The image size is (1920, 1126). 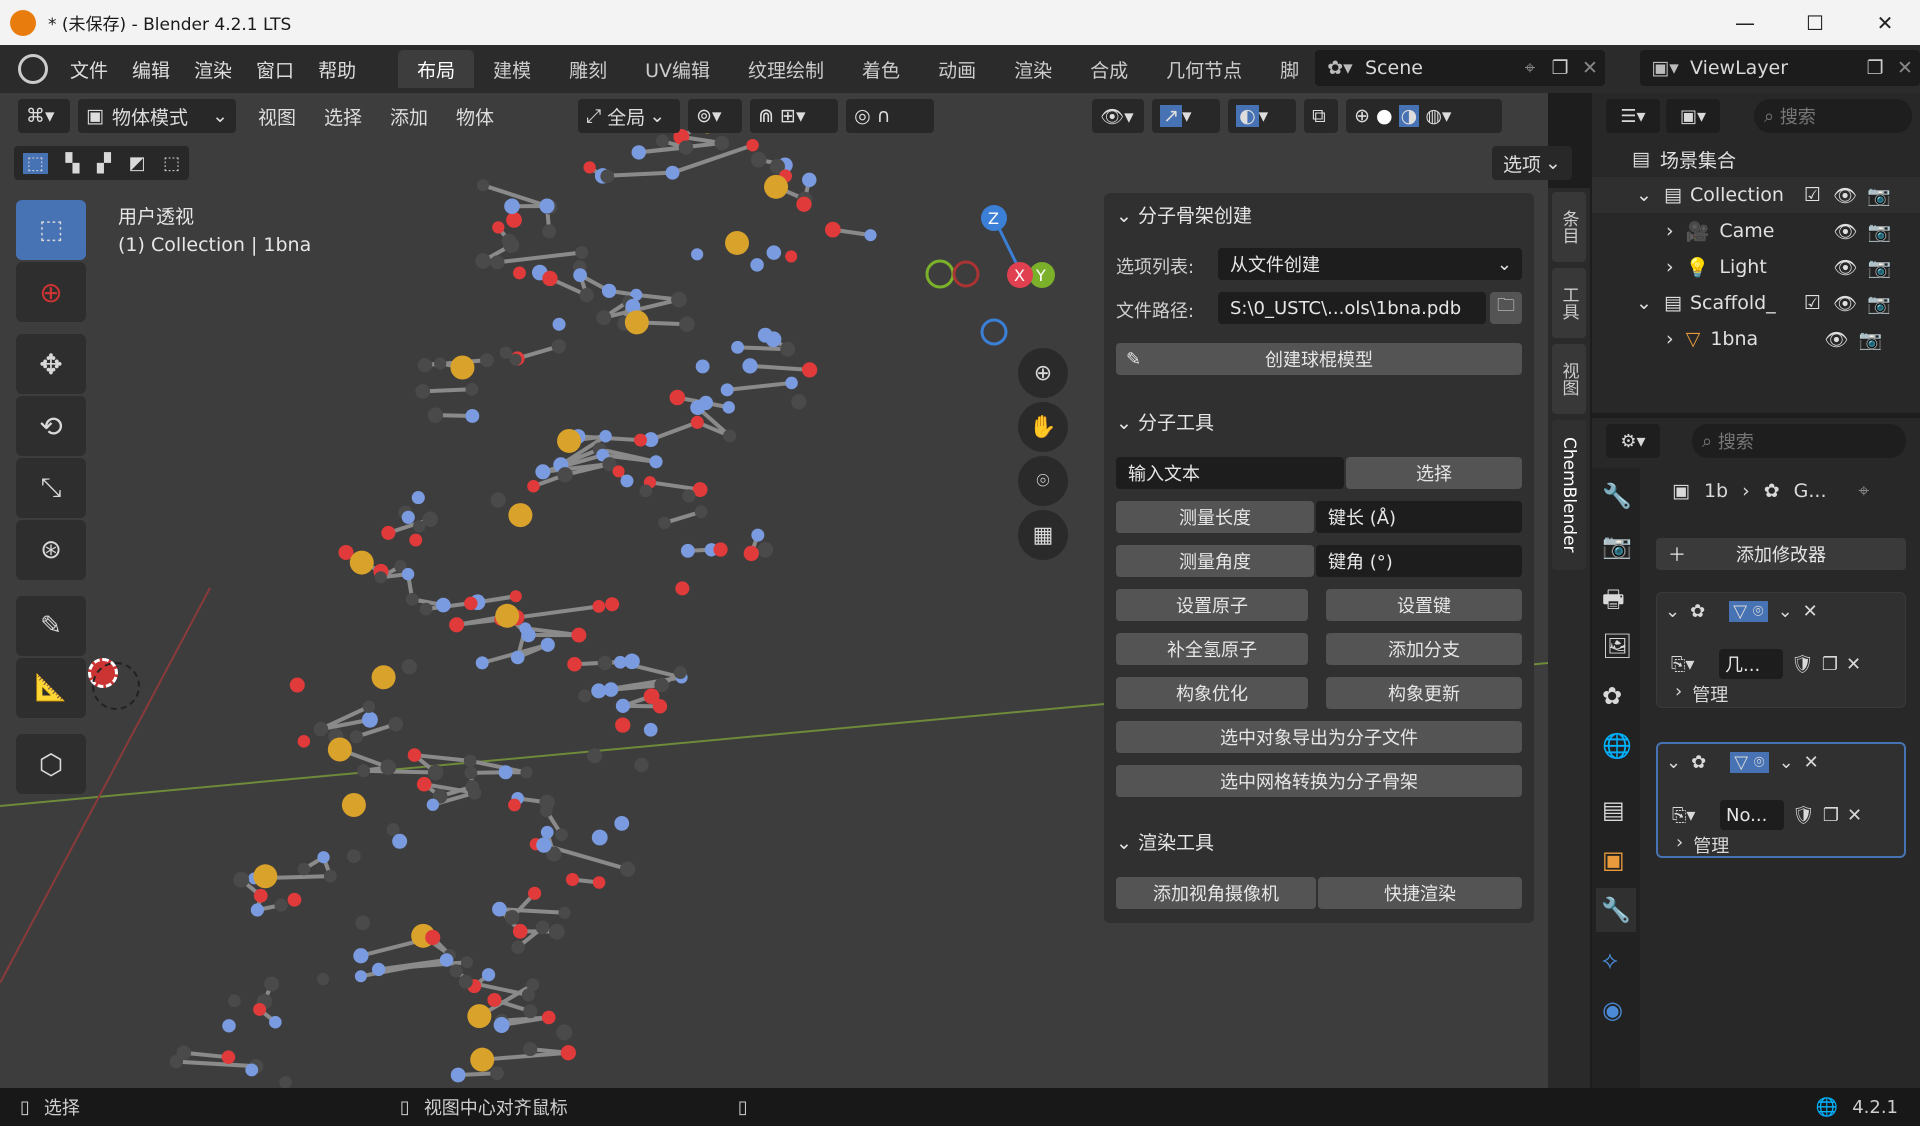 What do you see at coordinates (1424, 693) in the screenshot?
I see `update-conformation-button: 构象更新` at bounding box center [1424, 693].